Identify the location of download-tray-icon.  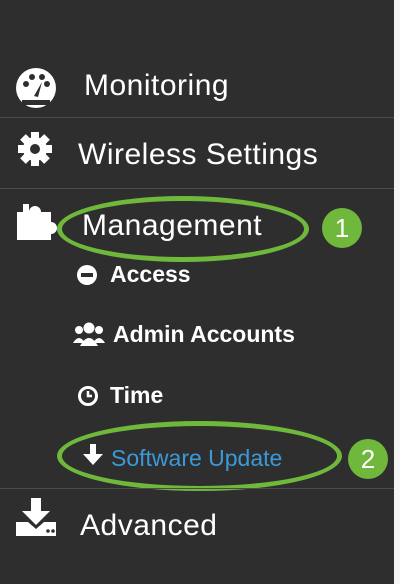
(36, 517).